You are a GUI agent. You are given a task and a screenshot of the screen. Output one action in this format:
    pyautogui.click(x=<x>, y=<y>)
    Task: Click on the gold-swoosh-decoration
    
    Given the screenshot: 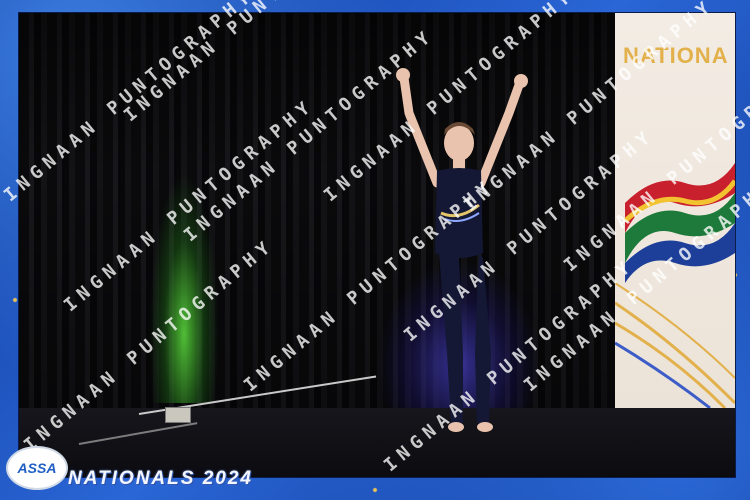 What is the action you would take?
    pyautogui.click(x=675, y=345)
    